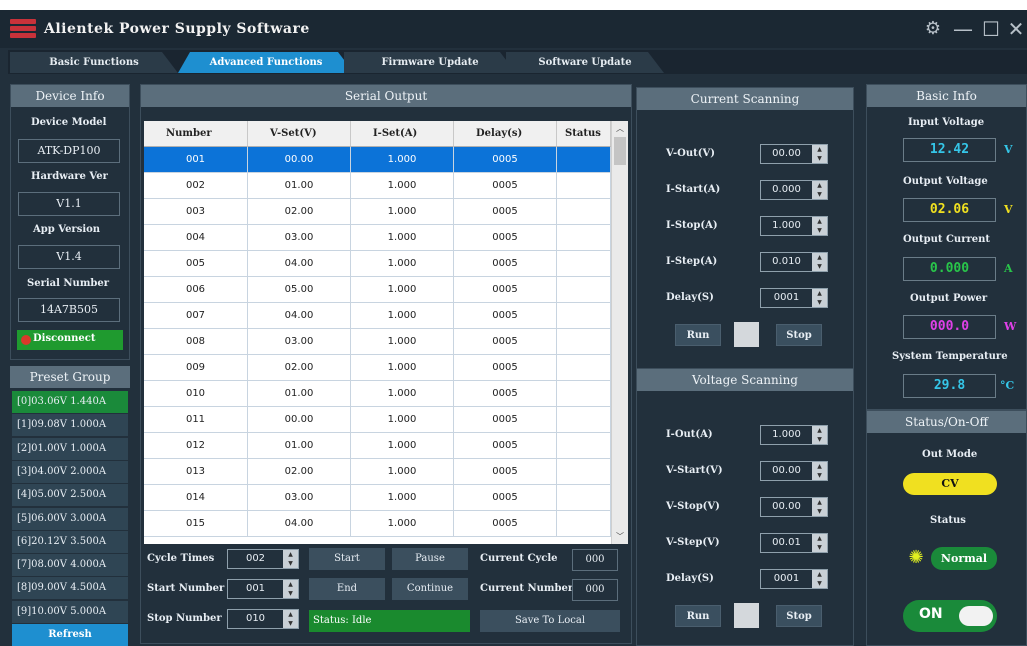  Describe the element at coordinates (196, 498) in the screenshot. I see `cell-number: 014` at that location.